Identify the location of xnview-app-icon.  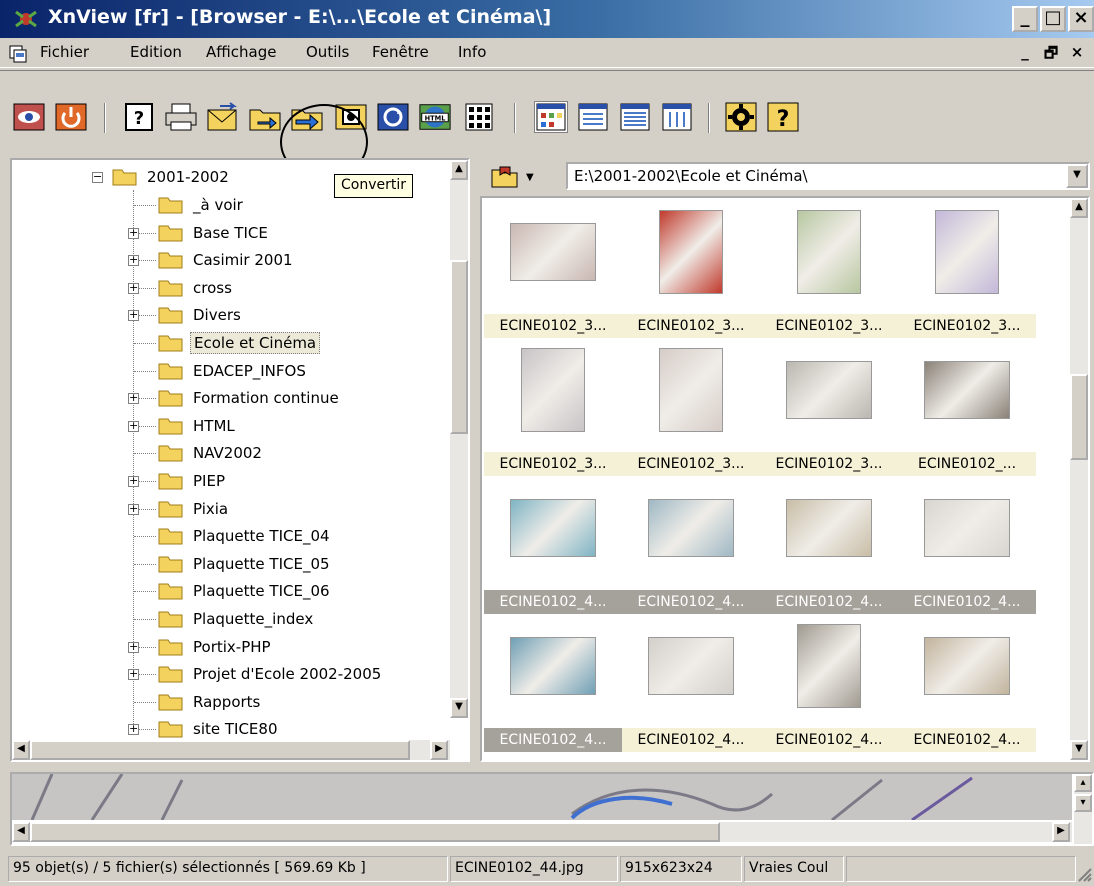
(26, 19).